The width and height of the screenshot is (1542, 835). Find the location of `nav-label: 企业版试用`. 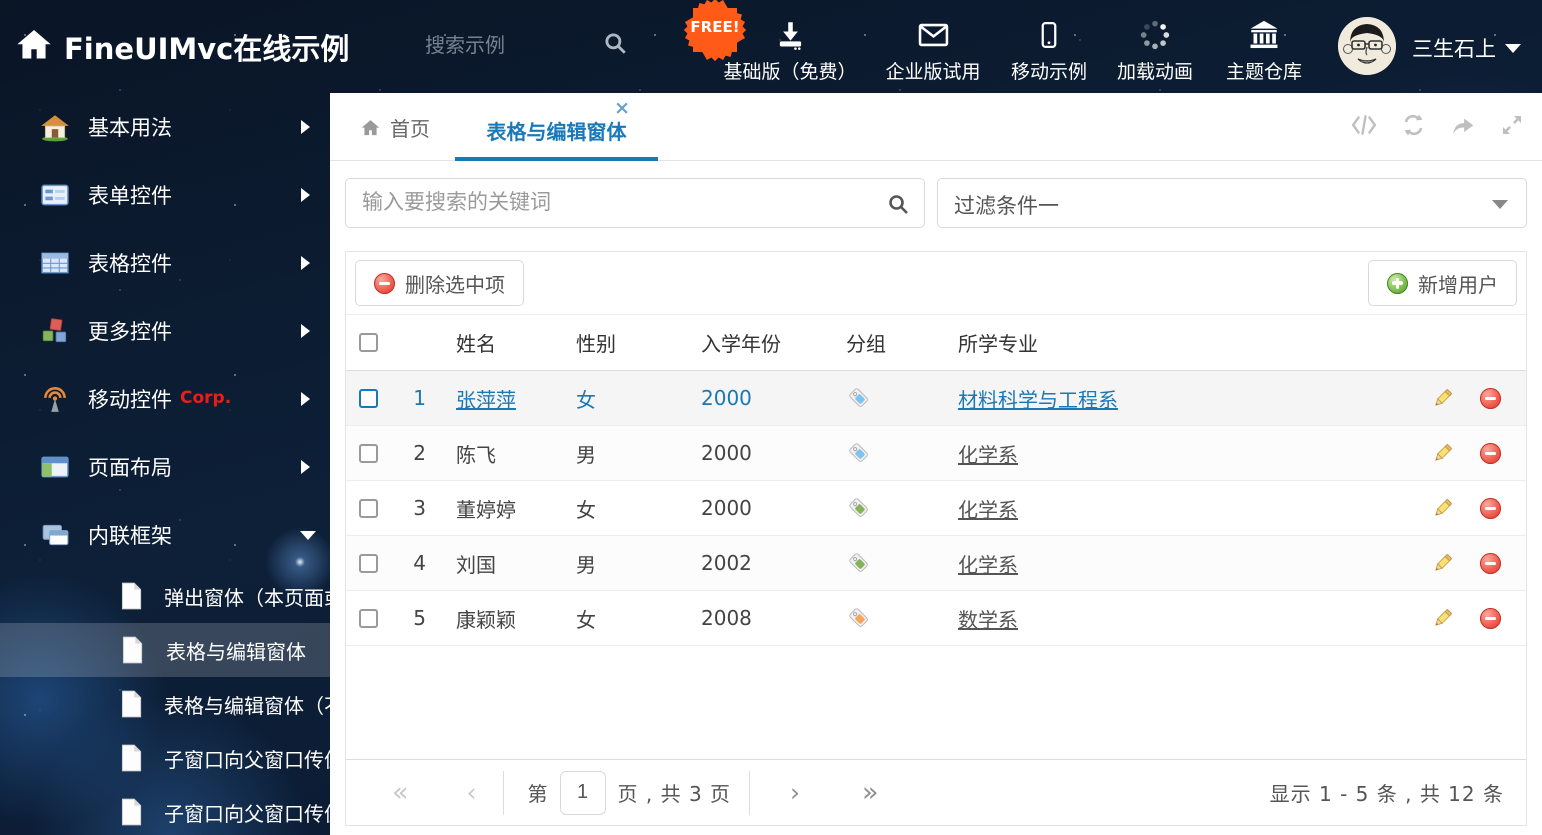

nav-label: 企业版试用 is located at coordinates (933, 72).